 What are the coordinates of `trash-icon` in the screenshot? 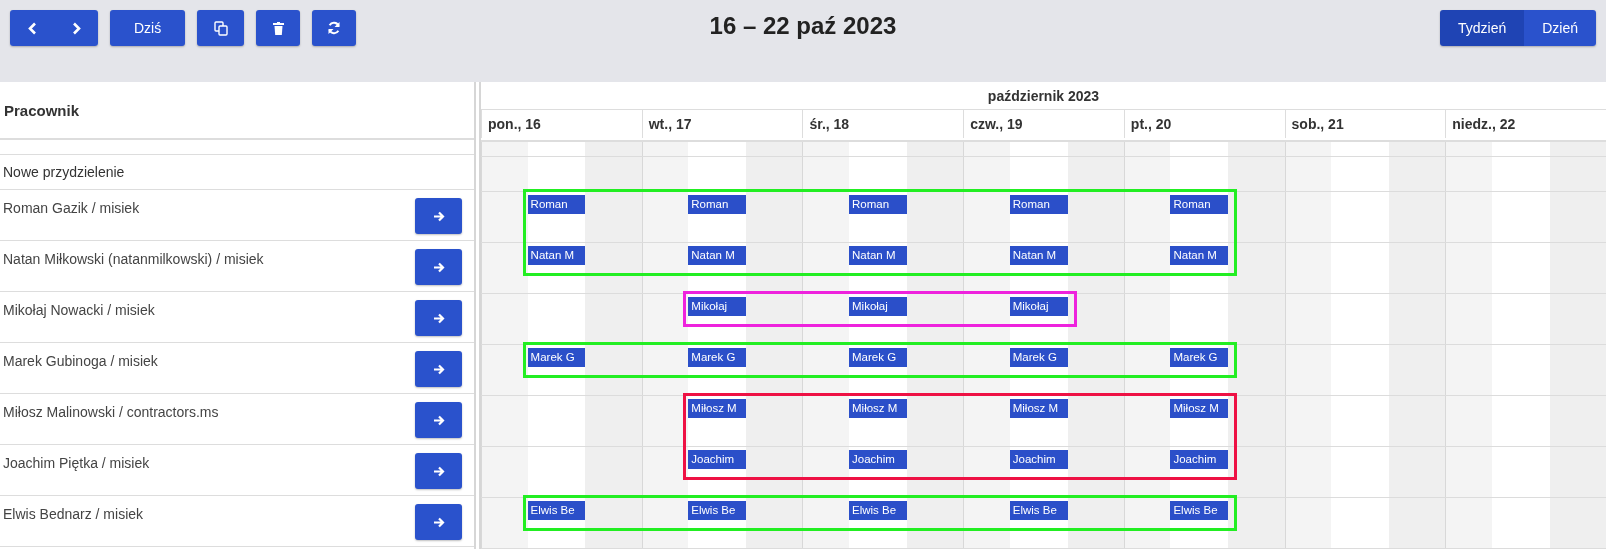 It's located at (278, 28).